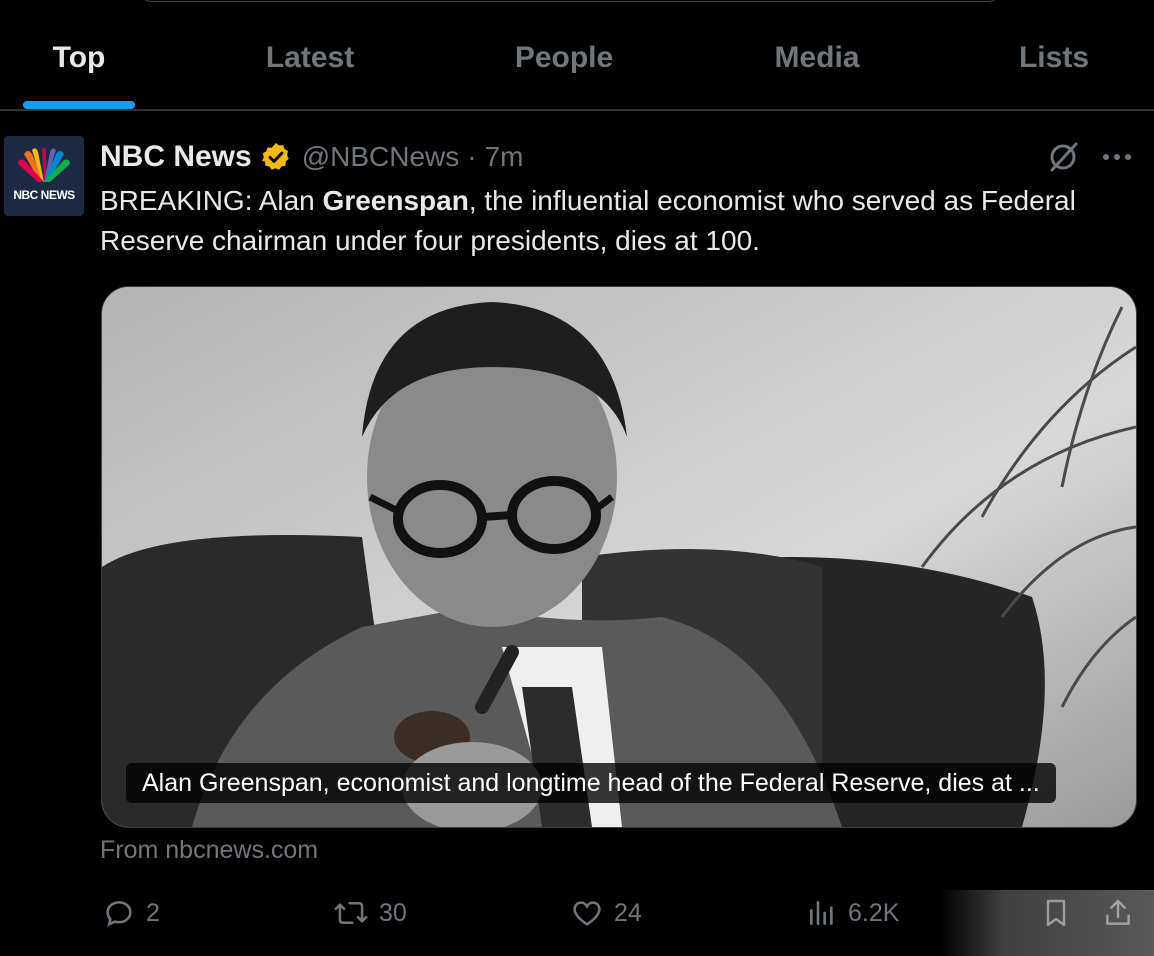 Image resolution: width=1154 pixels, height=956 pixels. What do you see at coordinates (79, 105) in the screenshot?
I see `active-tab-indicator` at bounding box center [79, 105].